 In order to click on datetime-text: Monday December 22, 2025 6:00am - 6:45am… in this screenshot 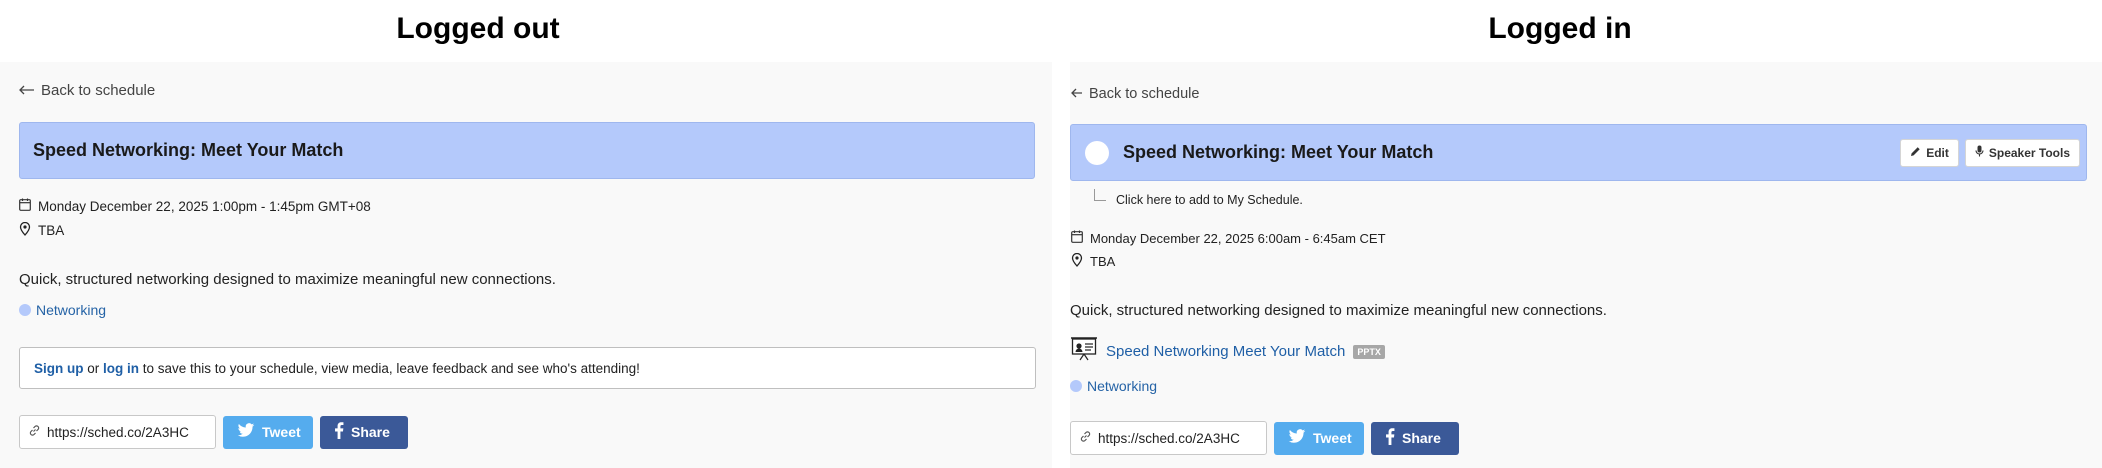, I will do `click(1238, 238)`.